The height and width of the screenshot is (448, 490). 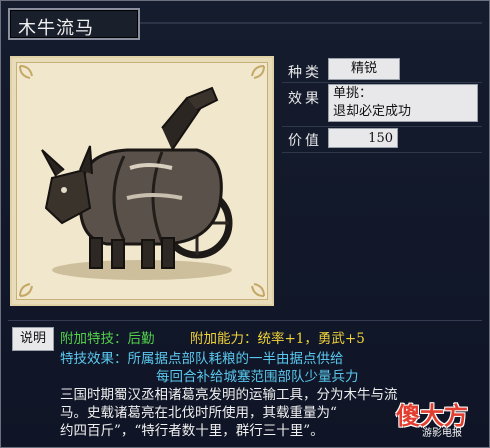 What do you see at coordinates (33, 339) in the screenshot?
I see `description-label: 说明` at bounding box center [33, 339].